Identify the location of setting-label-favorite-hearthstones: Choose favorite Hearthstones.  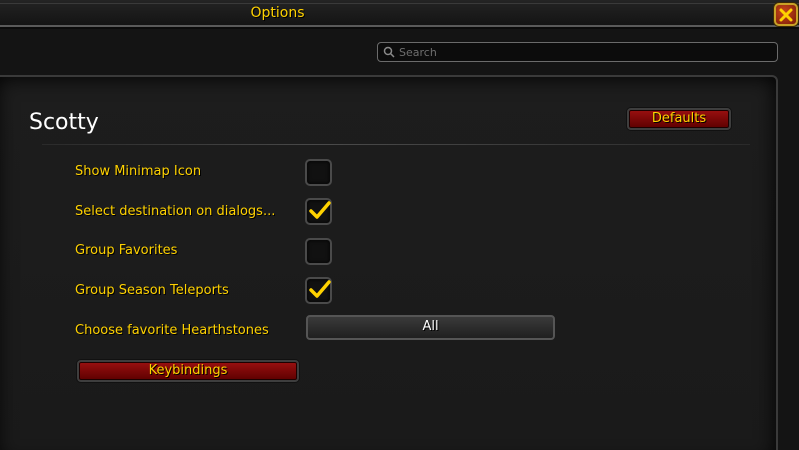
(172, 330).